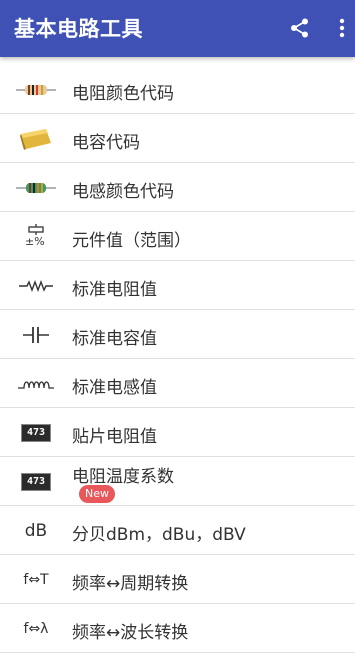  Describe the element at coordinates (177, 138) in the screenshot. I see `list-item-capacitor-code: 电容代码` at that location.